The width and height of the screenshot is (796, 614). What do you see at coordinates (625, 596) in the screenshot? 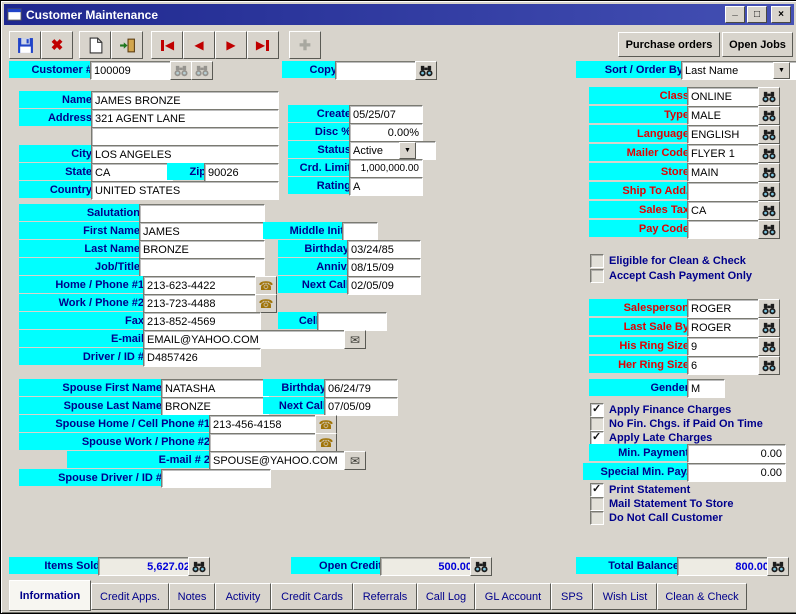
I see `tab-wish-list: Wish List` at bounding box center [625, 596].